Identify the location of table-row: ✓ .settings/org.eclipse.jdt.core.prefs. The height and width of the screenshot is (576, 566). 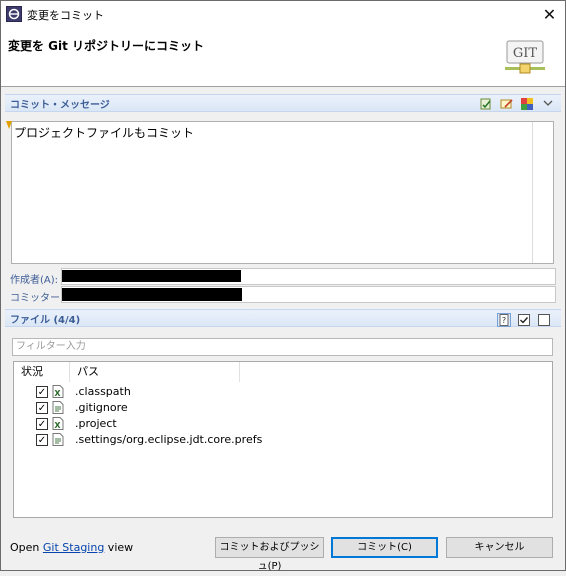
(283, 440).